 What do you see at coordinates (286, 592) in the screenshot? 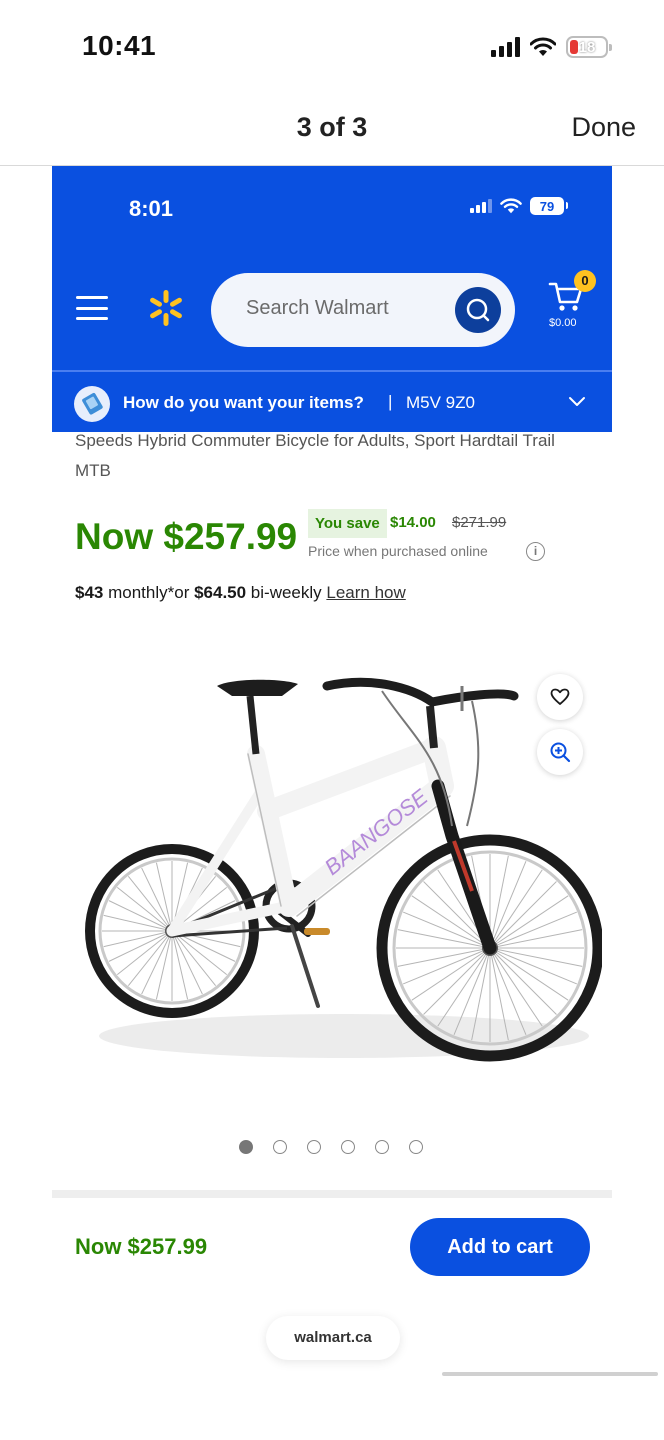
I see `biweekly-text: bi-weekly` at bounding box center [286, 592].